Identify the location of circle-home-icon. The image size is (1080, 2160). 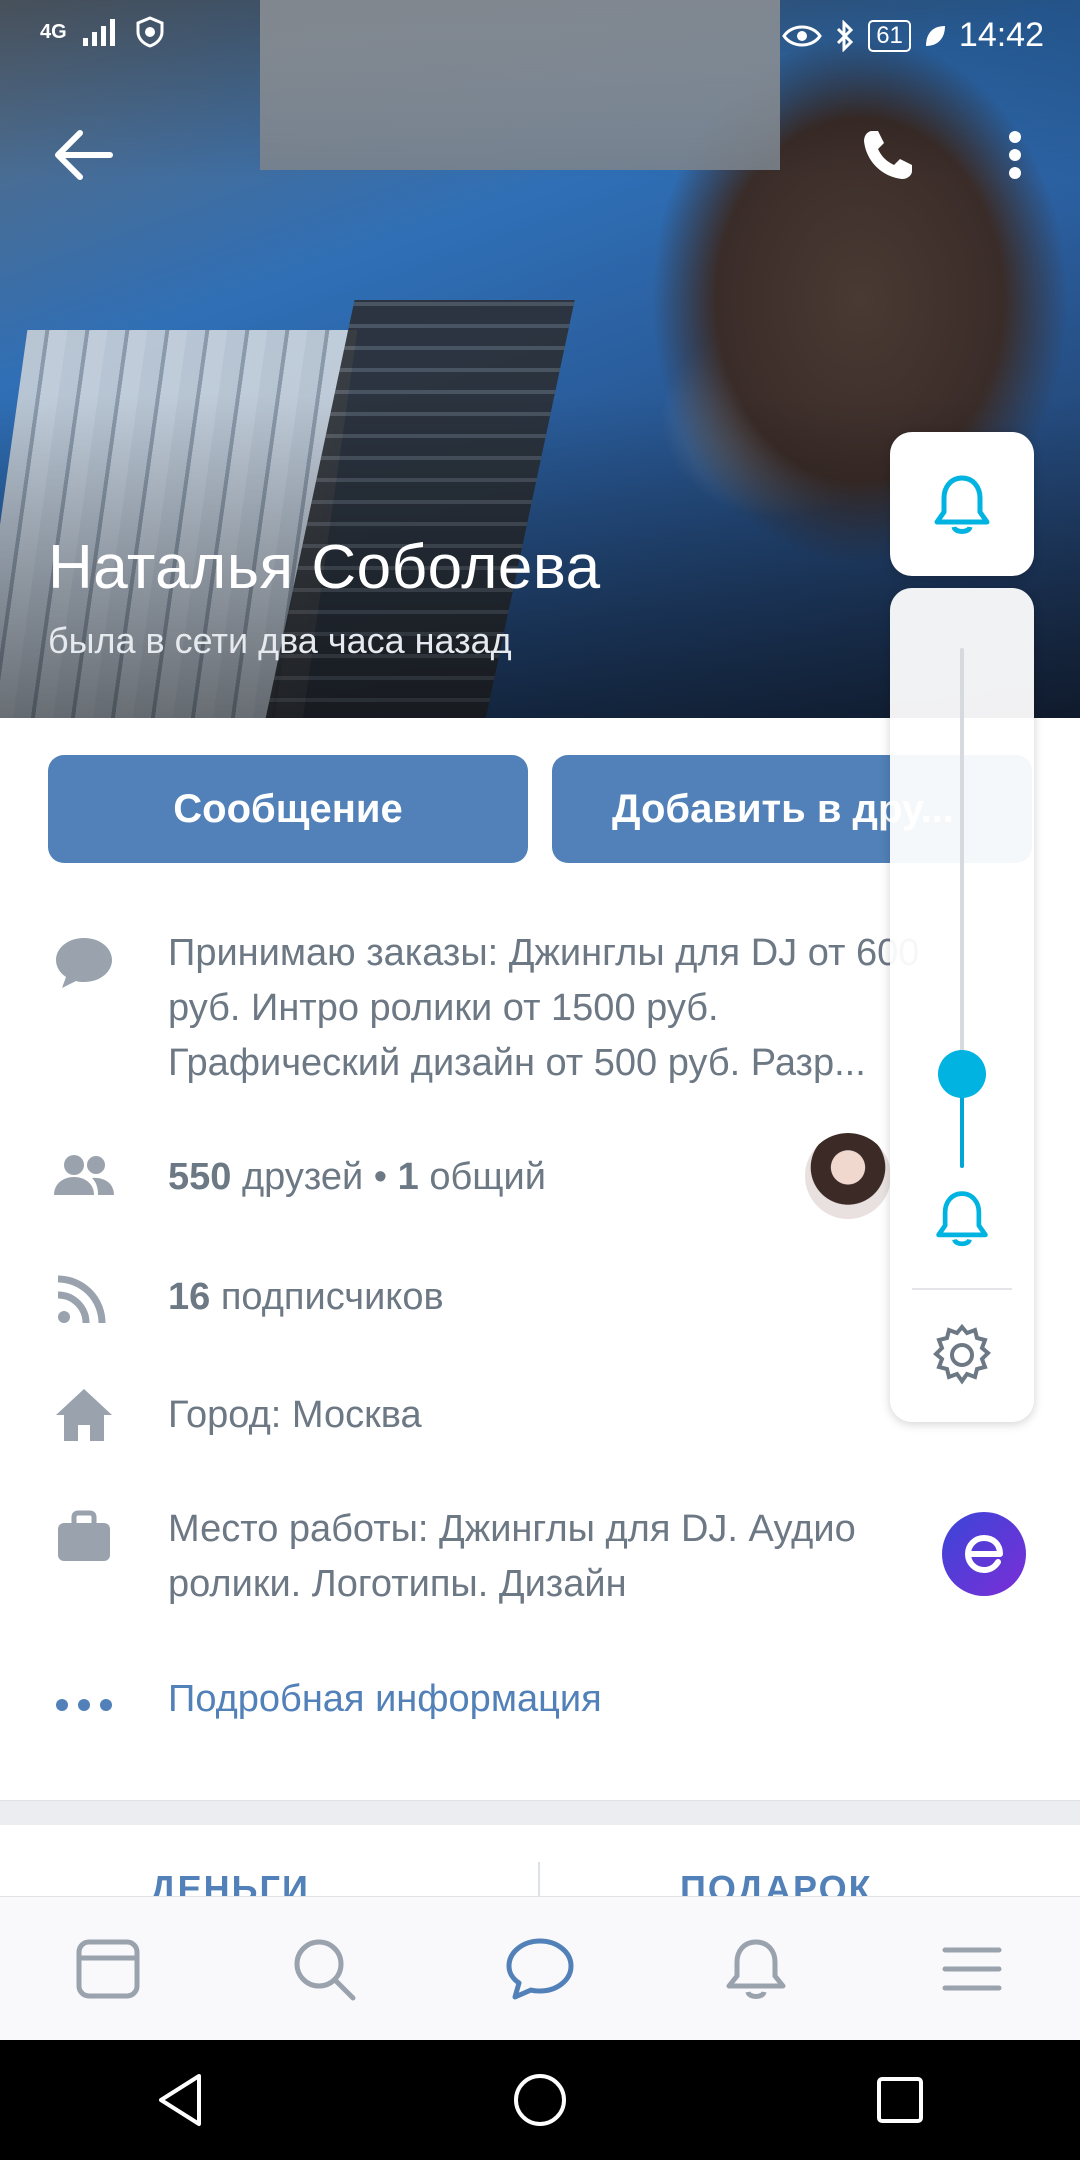
(540, 2100).